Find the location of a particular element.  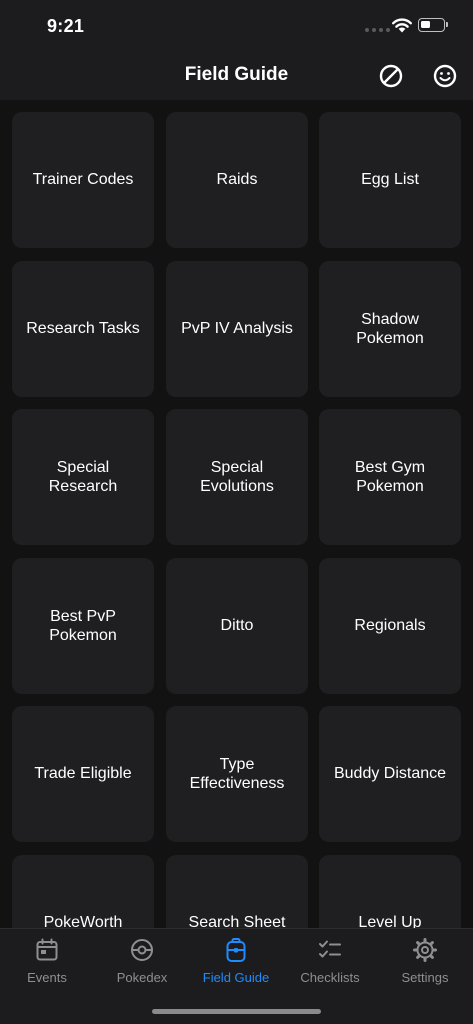

smiley-icon is located at coordinates (445, 76).